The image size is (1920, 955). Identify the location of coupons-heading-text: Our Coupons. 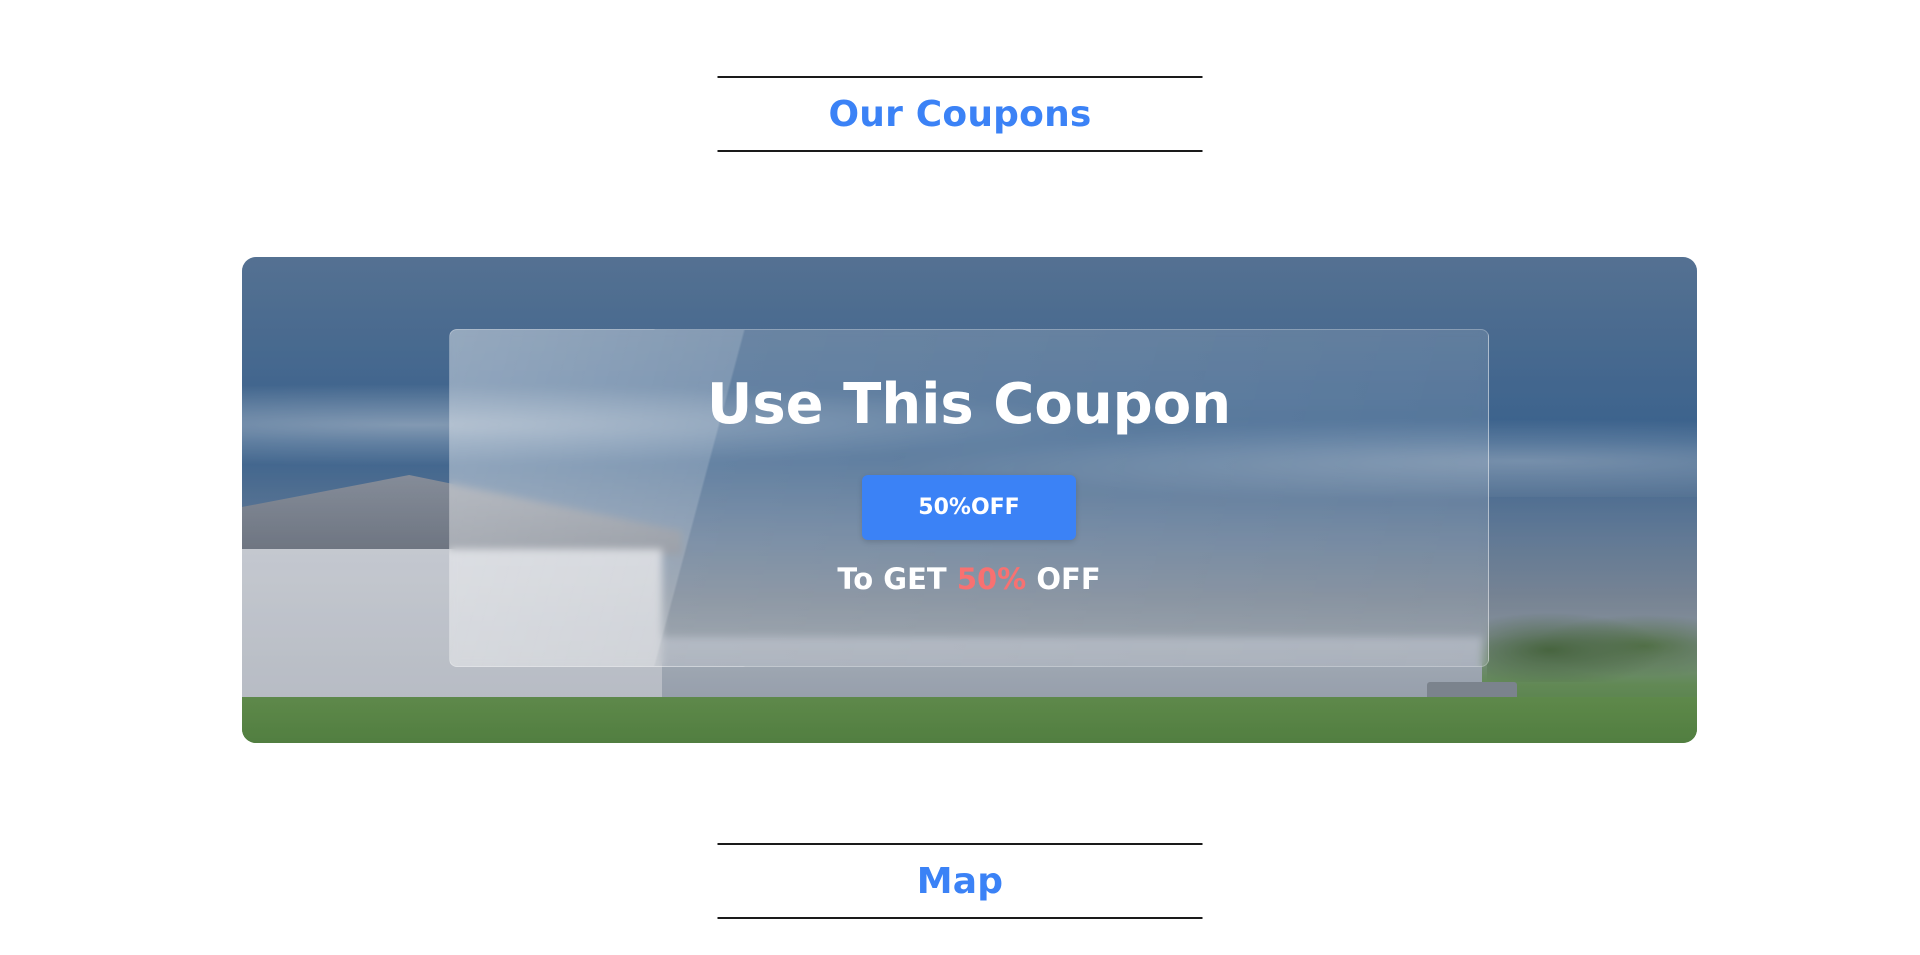
(960, 114).